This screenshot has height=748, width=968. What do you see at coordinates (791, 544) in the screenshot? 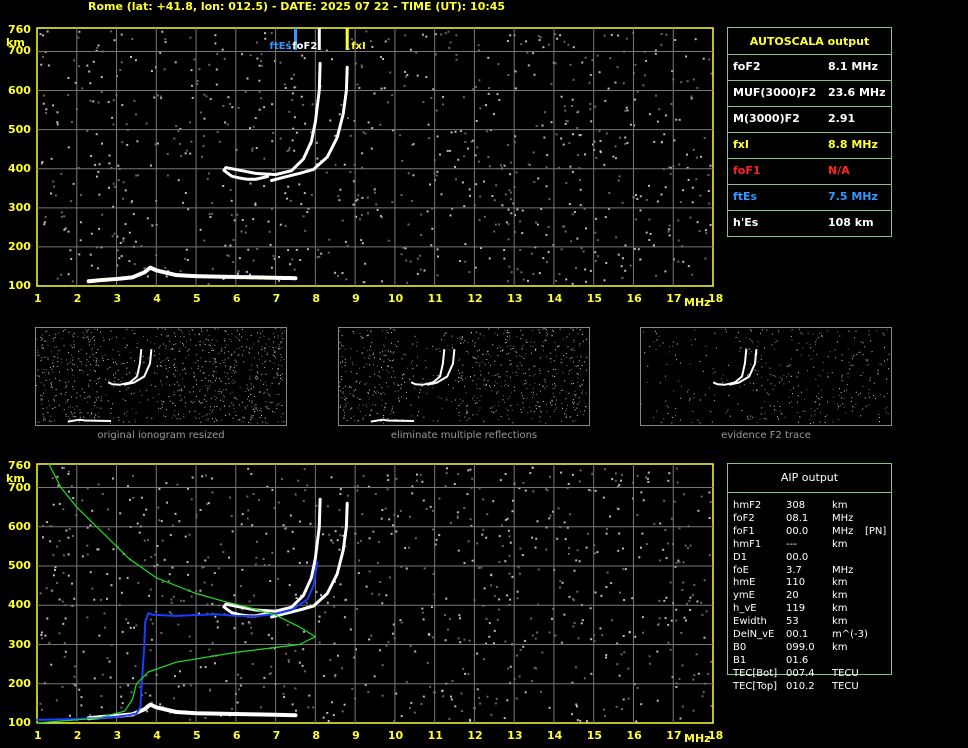
I see `aip-value: ---` at bounding box center [791, 544].